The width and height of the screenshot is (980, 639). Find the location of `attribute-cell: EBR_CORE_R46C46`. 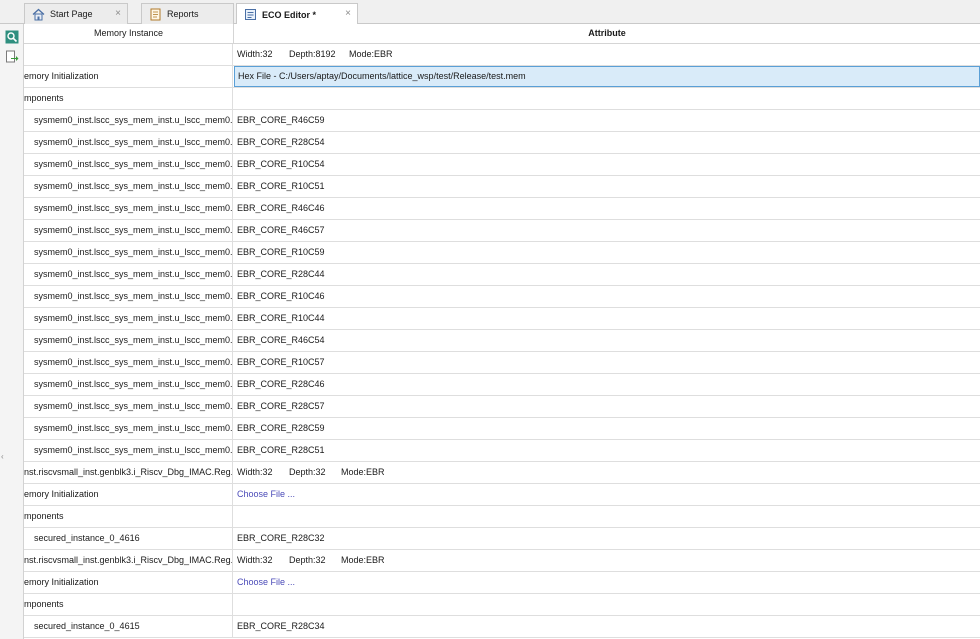

attribute-cell: EBR_CORE_R46C46 is located at coordinates (607, 208).